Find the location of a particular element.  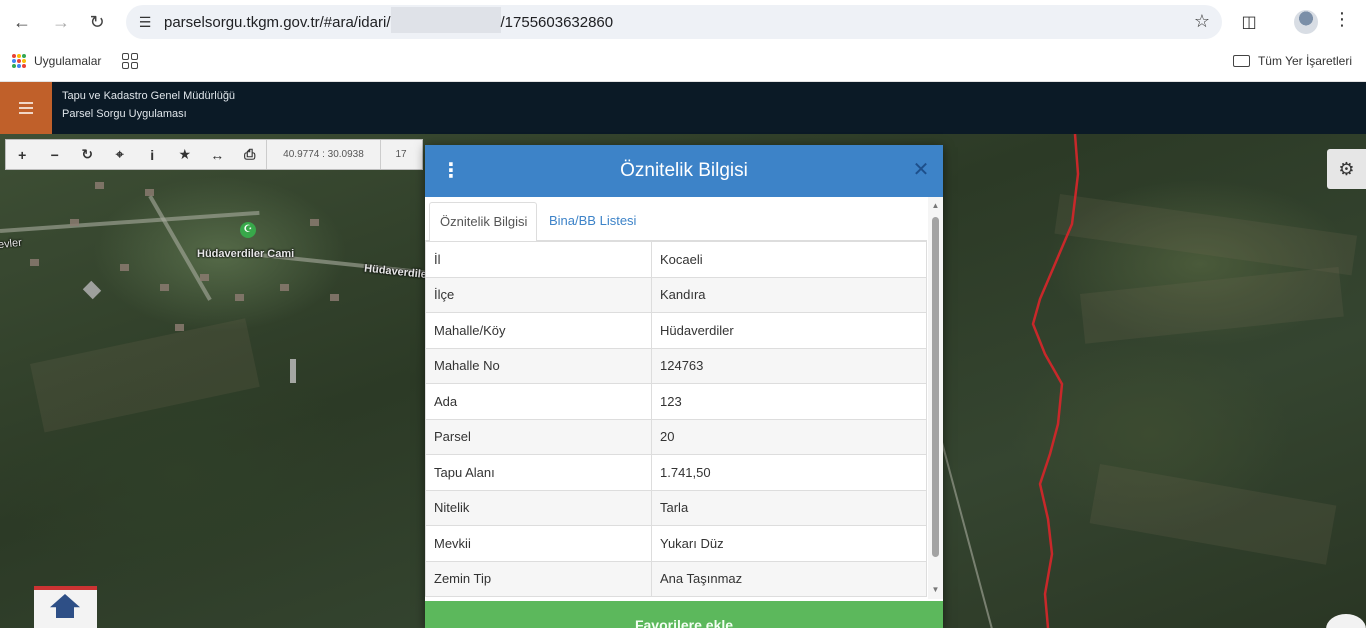

url-redacted is located at coordinates (445, 20).